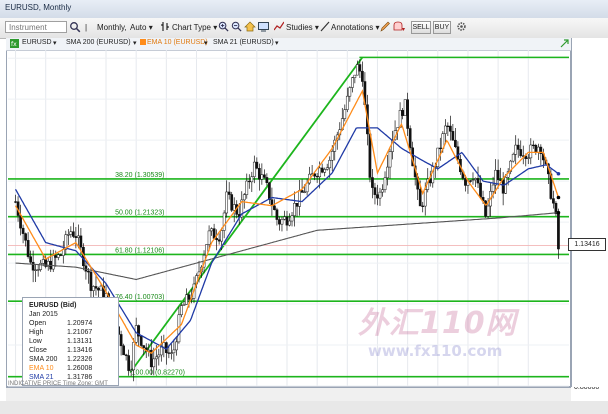  I want to click on watermark-logo: 外汇110网, so click(437, 323).